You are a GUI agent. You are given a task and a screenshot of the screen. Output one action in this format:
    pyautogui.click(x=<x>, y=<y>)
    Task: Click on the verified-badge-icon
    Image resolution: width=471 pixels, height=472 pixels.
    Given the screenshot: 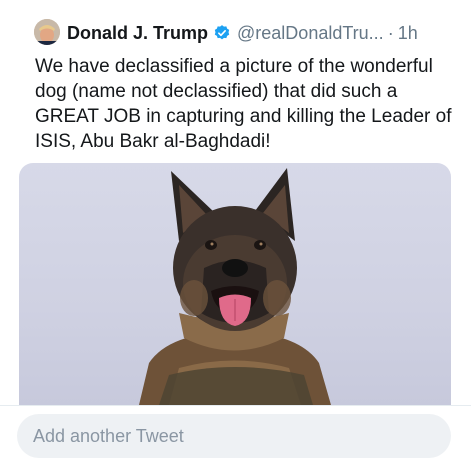 What is the action you would take?
    pyautogui.click(x=222, y=32)
    